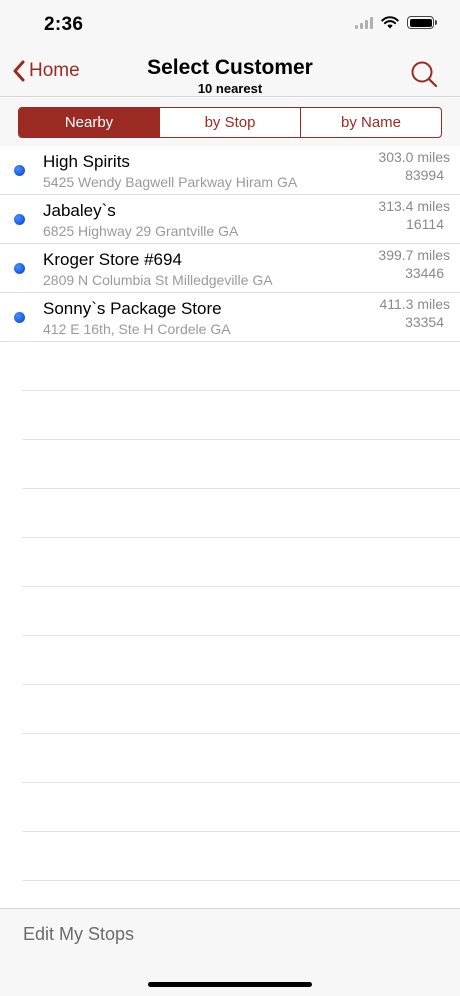  I want to click on segment-by-name: by Name, so click(370, 122).